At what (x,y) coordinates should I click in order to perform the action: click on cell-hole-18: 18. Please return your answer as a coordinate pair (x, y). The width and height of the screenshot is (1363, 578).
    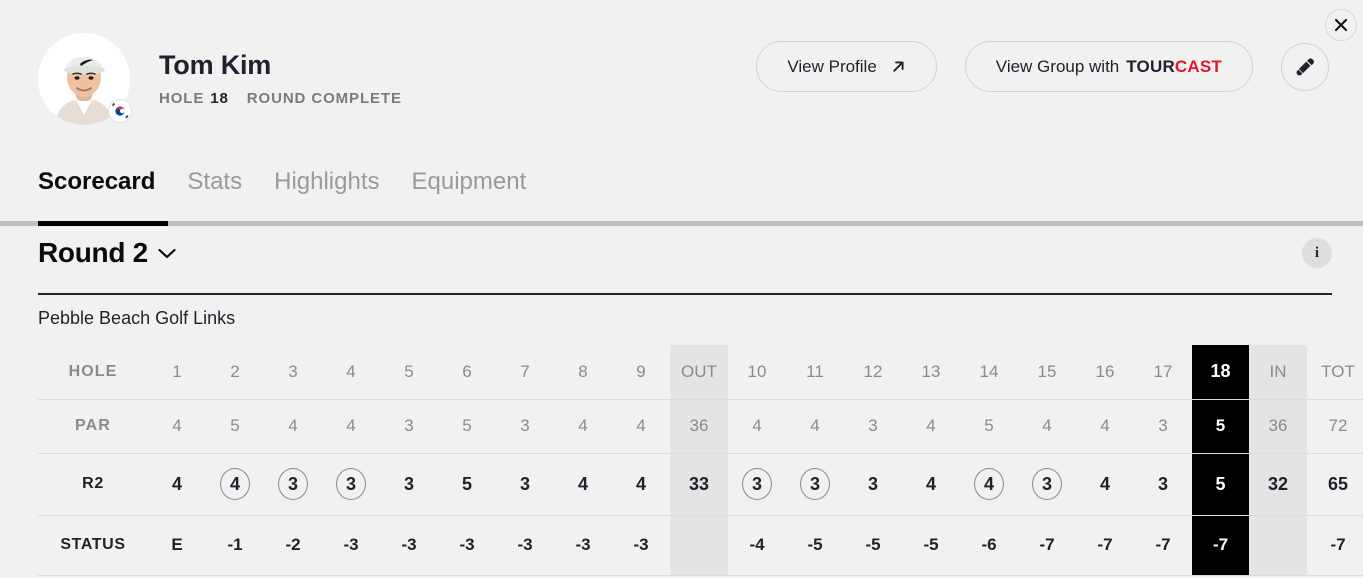
    Looking at the image, I should click on (1220, 372).